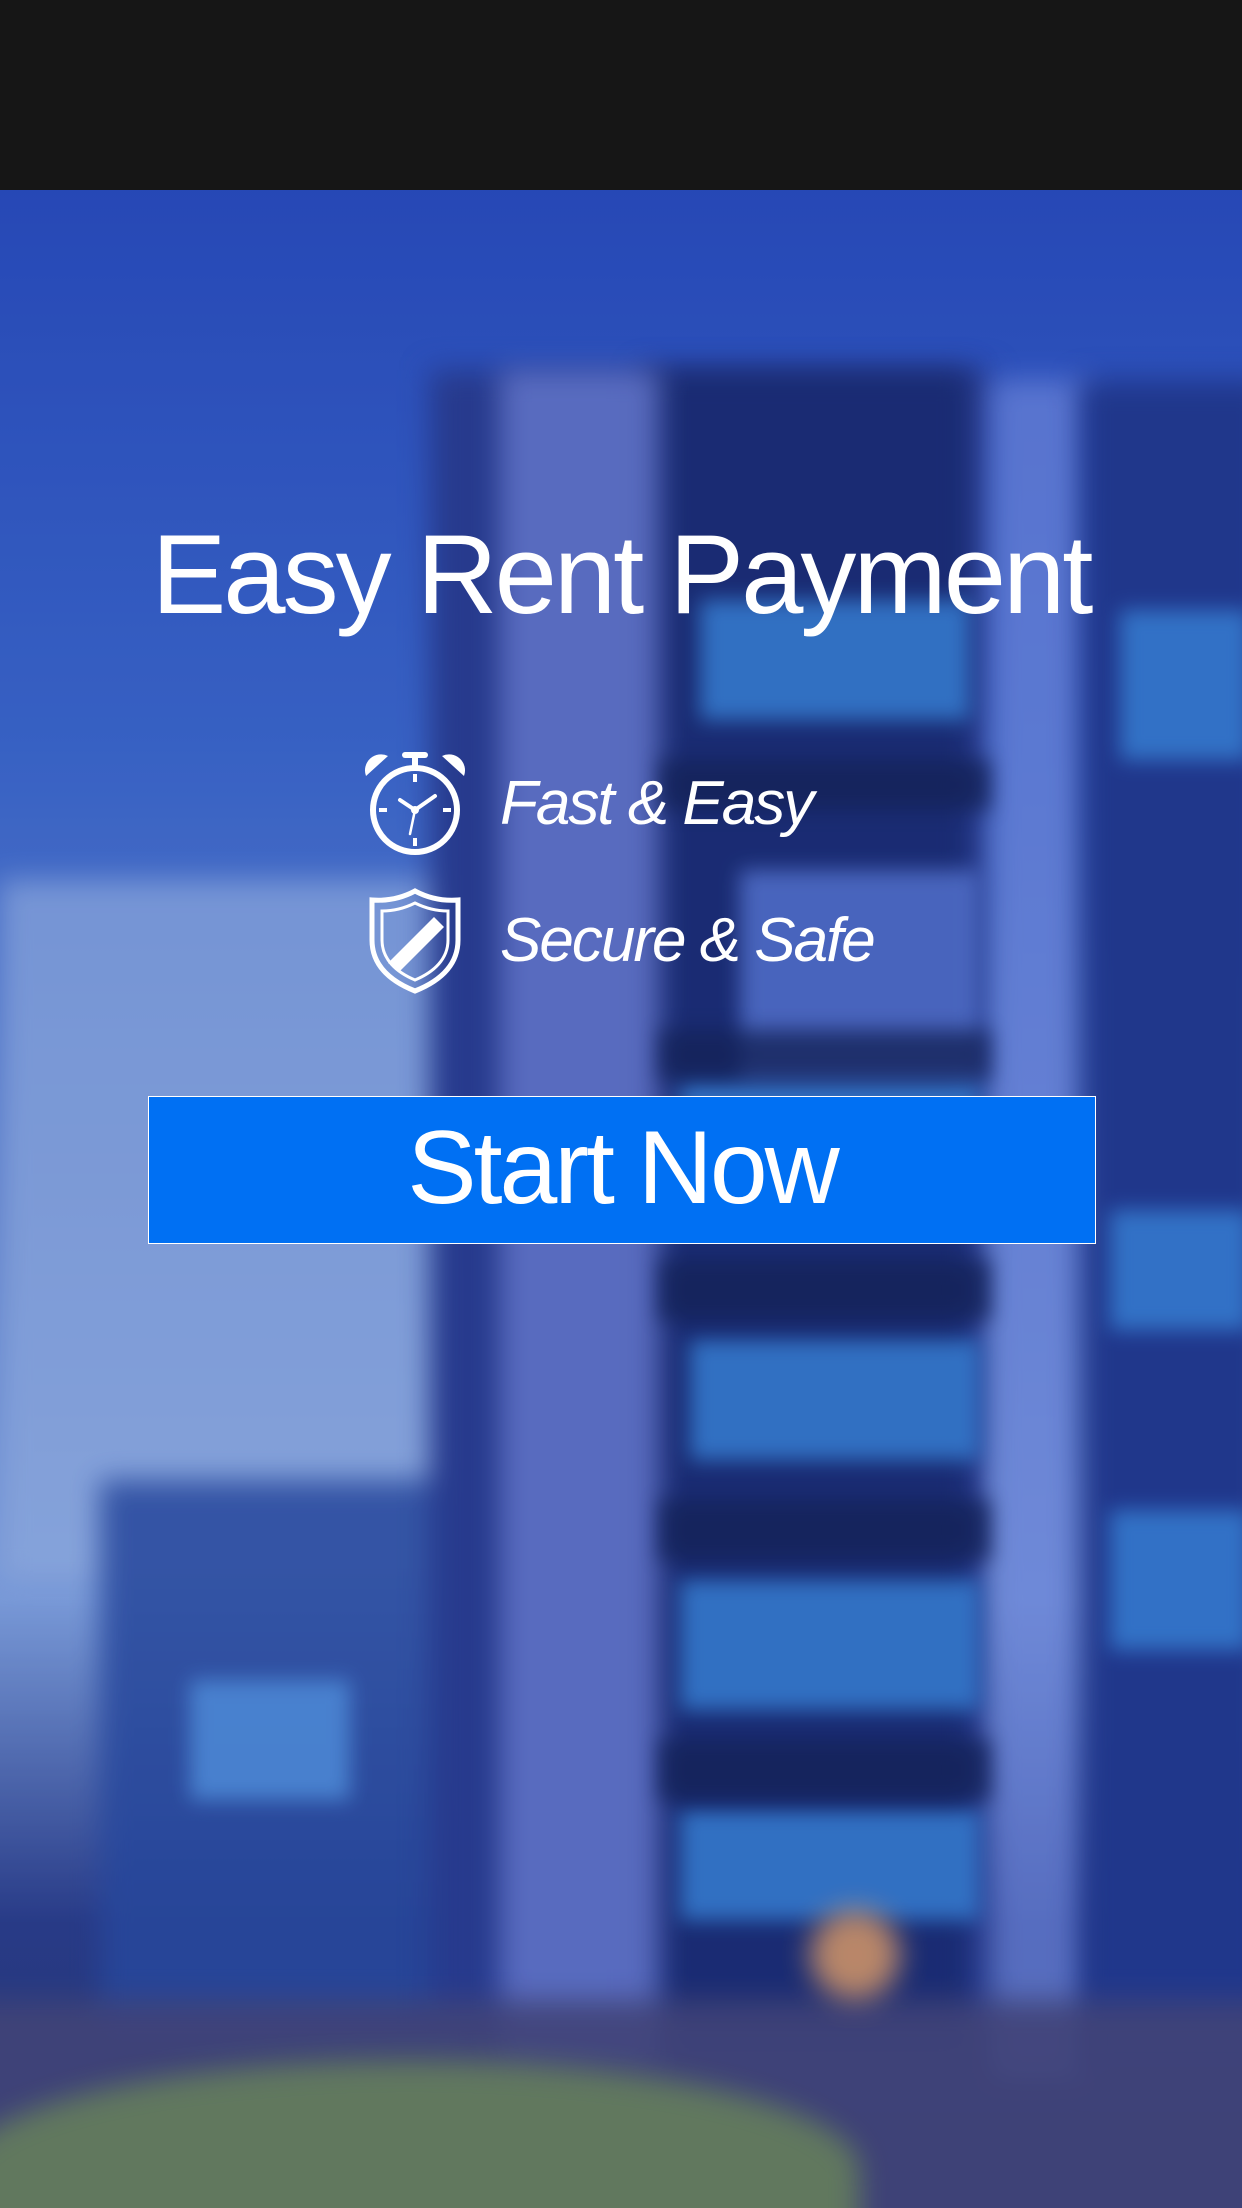 Image resolution: width=1242 pixels, height=2208 pixels. Describe the element at coordinates (688, 940) in the screenshot. I see `feature-label-secure-safe: Secure & Safe` at that location.